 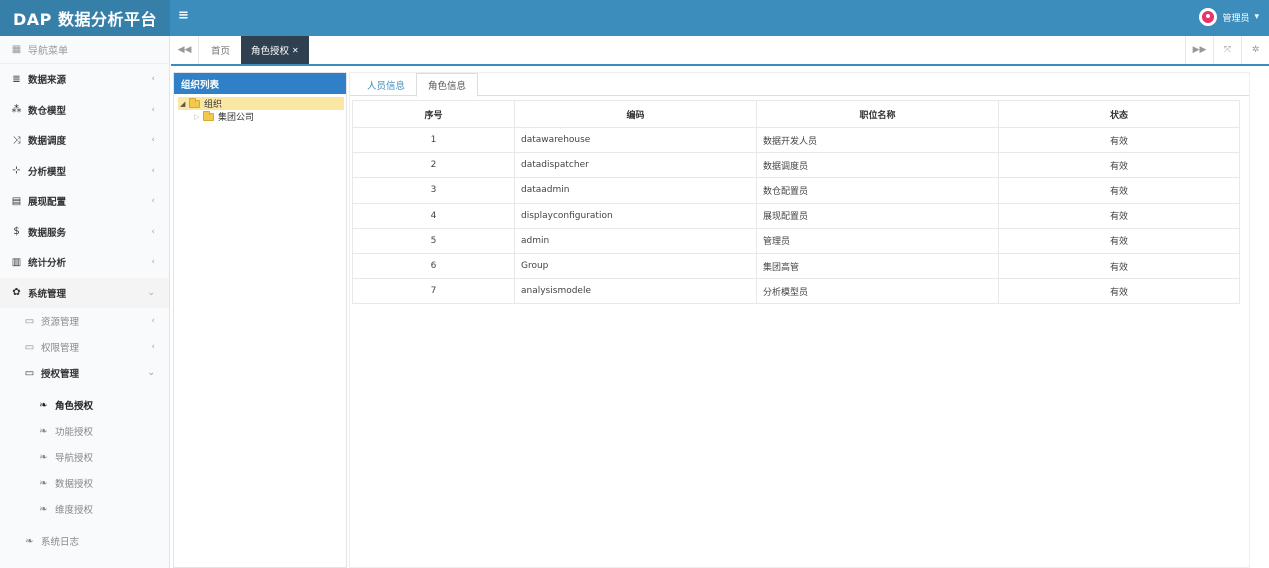 What do you see at coordinates (796, 266) in the screenshot?
I see `table-row: 6 Group 集团高管 有效` at bounding box center [796, 266].